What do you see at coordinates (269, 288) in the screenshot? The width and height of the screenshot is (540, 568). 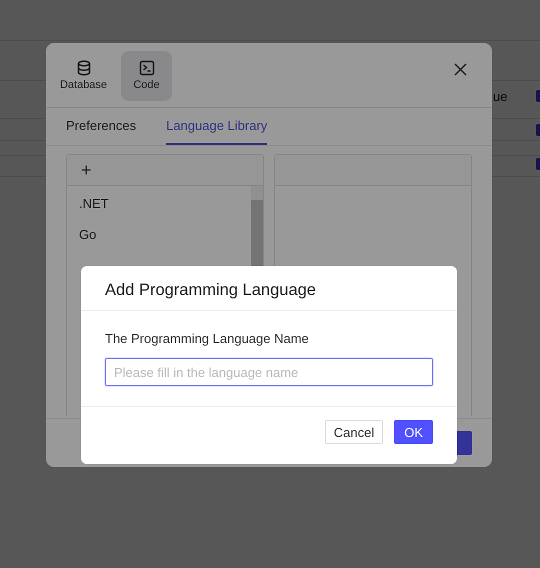 I see `dialog-title: Add Programming Language` at bounding box center [269, 288].